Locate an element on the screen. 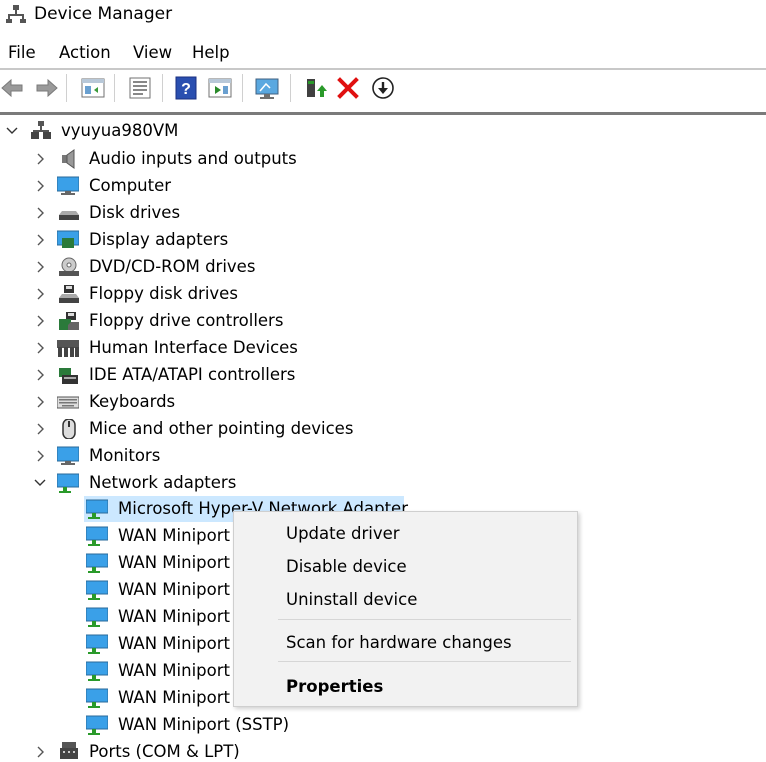 The image size is (766, 762). tree-category: Monitors is located at coordinates (200, 456).